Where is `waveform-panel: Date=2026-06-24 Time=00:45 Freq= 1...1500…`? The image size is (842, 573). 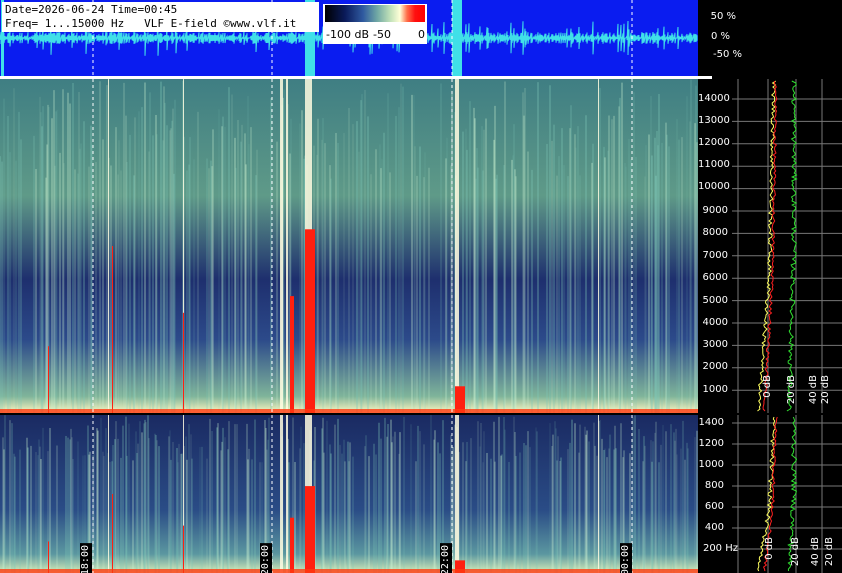
waveform-panel: Date=2026-06-24 Time=00:45 Freq= 1...1500… is located at coordinates (349, 38).